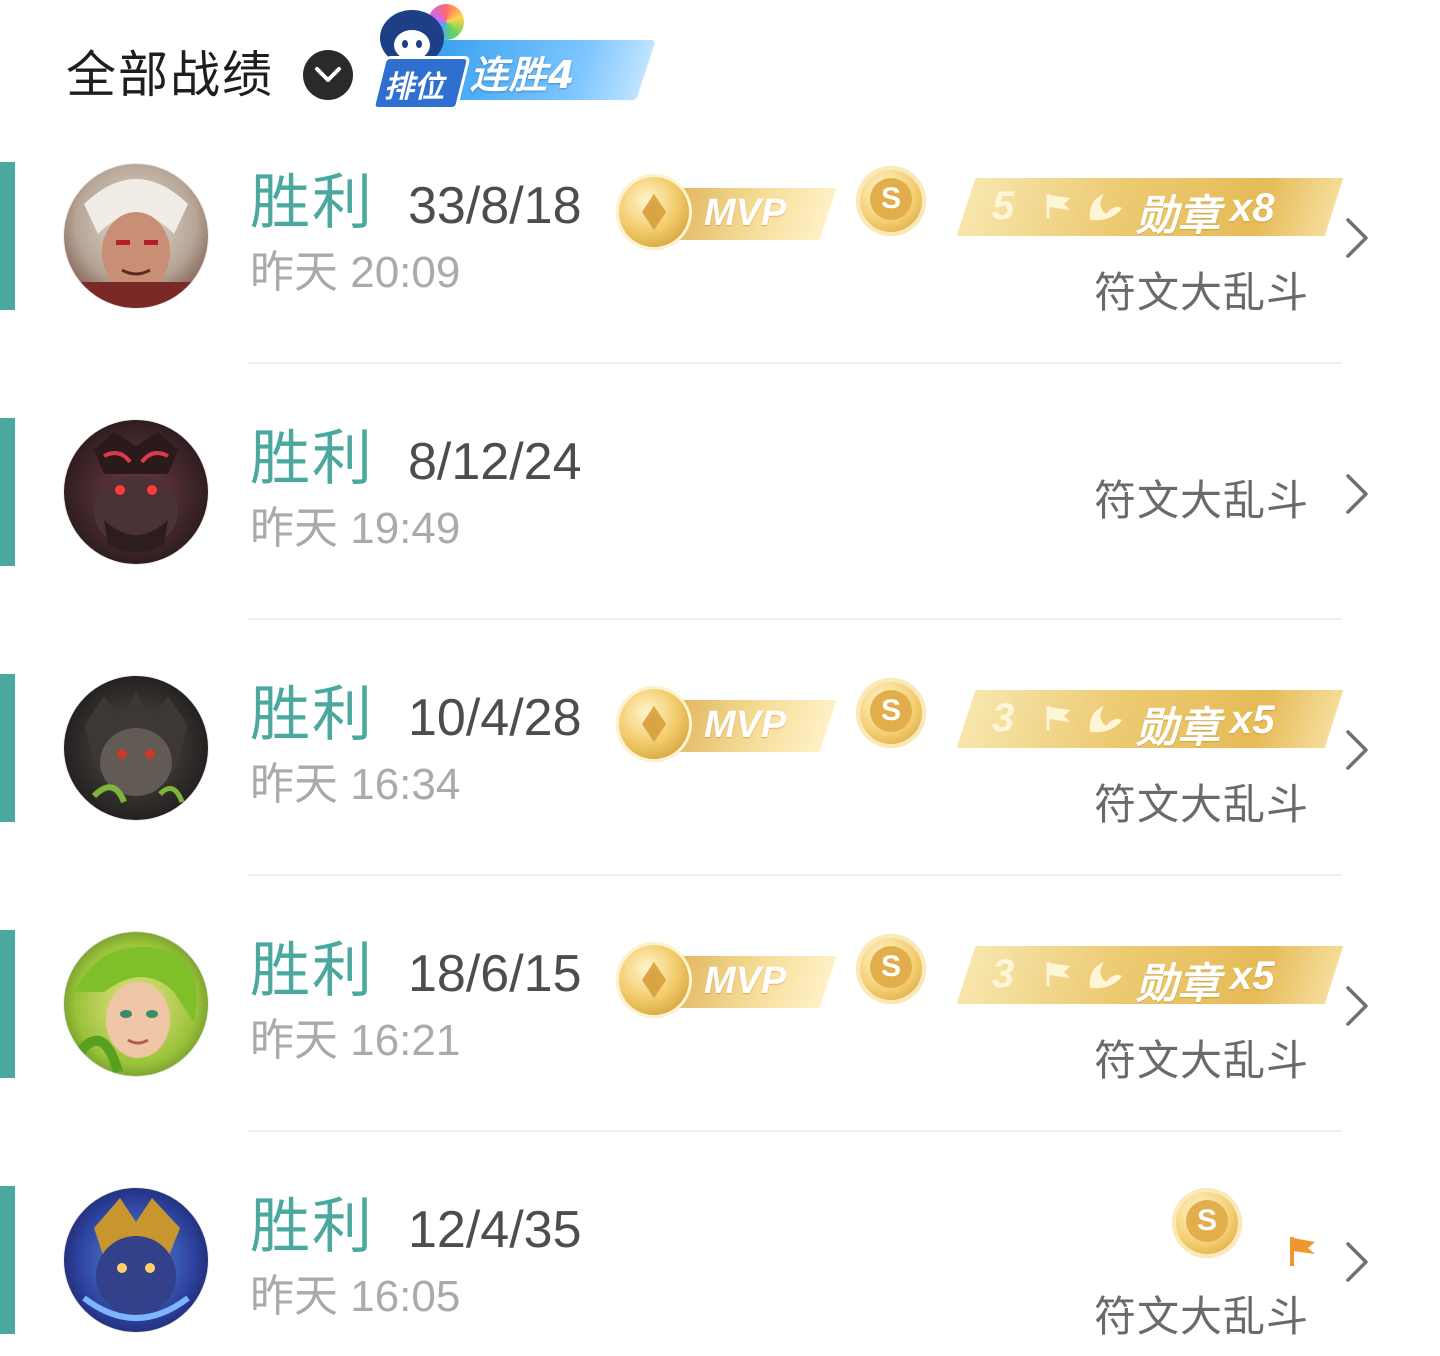 The width and height of the screenshot is (1440, 1356). Describe the element at coordinates (495, 1230) in the screenshot. I see `kda-score: 12/4/35` at that location.